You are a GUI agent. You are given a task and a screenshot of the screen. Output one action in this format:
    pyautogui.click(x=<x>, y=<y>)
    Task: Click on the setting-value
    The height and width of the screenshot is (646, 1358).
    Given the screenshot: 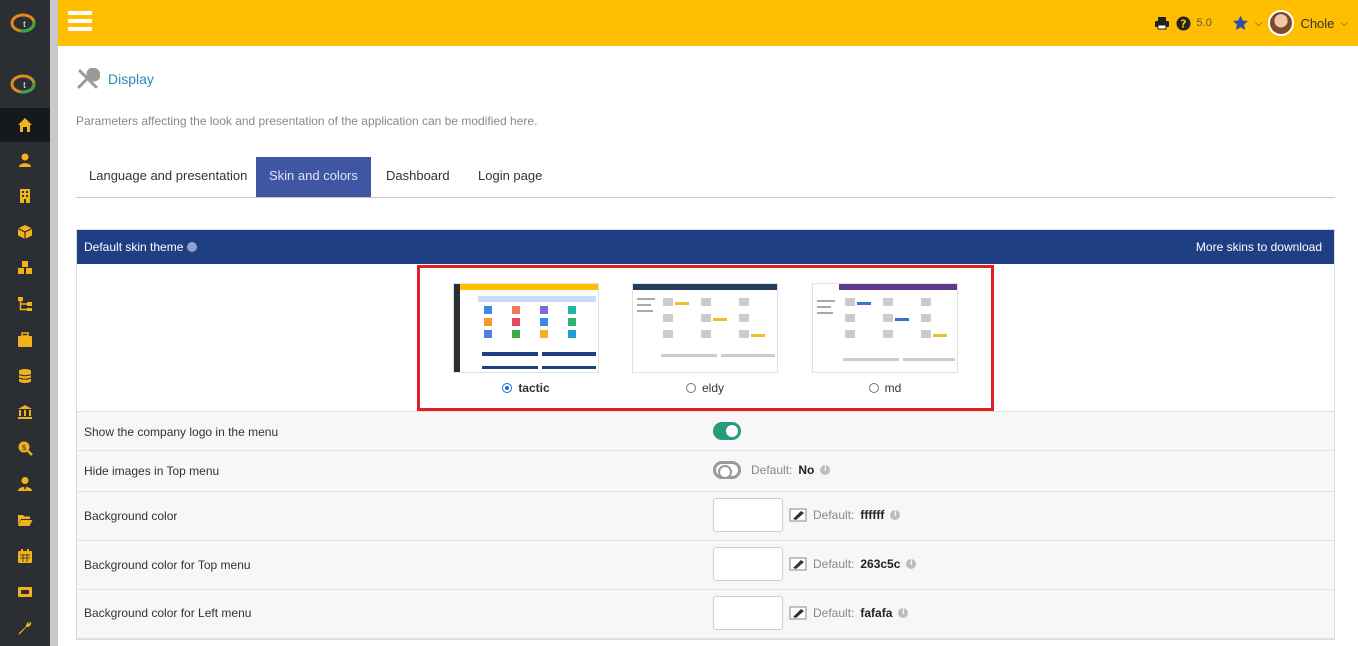 What is the action you would take?
    pyautogui.click(x=727, y=431)
    